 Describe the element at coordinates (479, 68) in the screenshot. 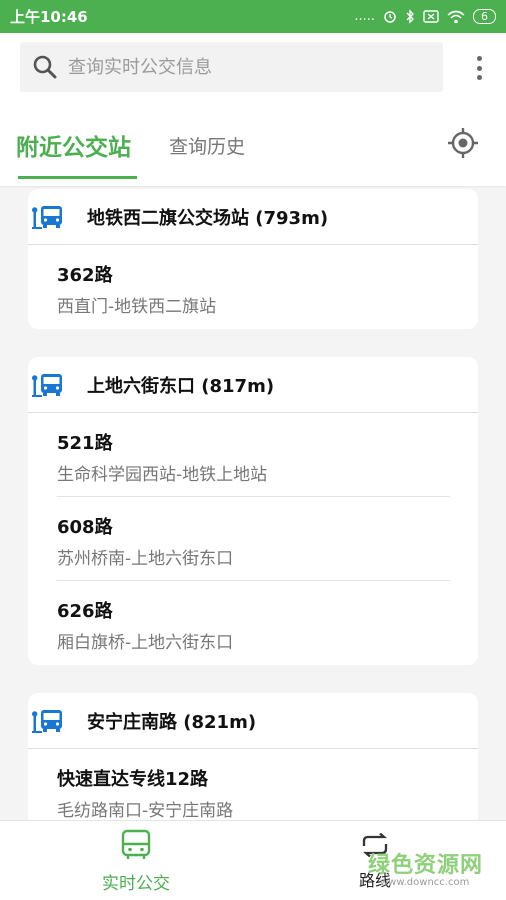

I see `more-vert-icon` at that location.